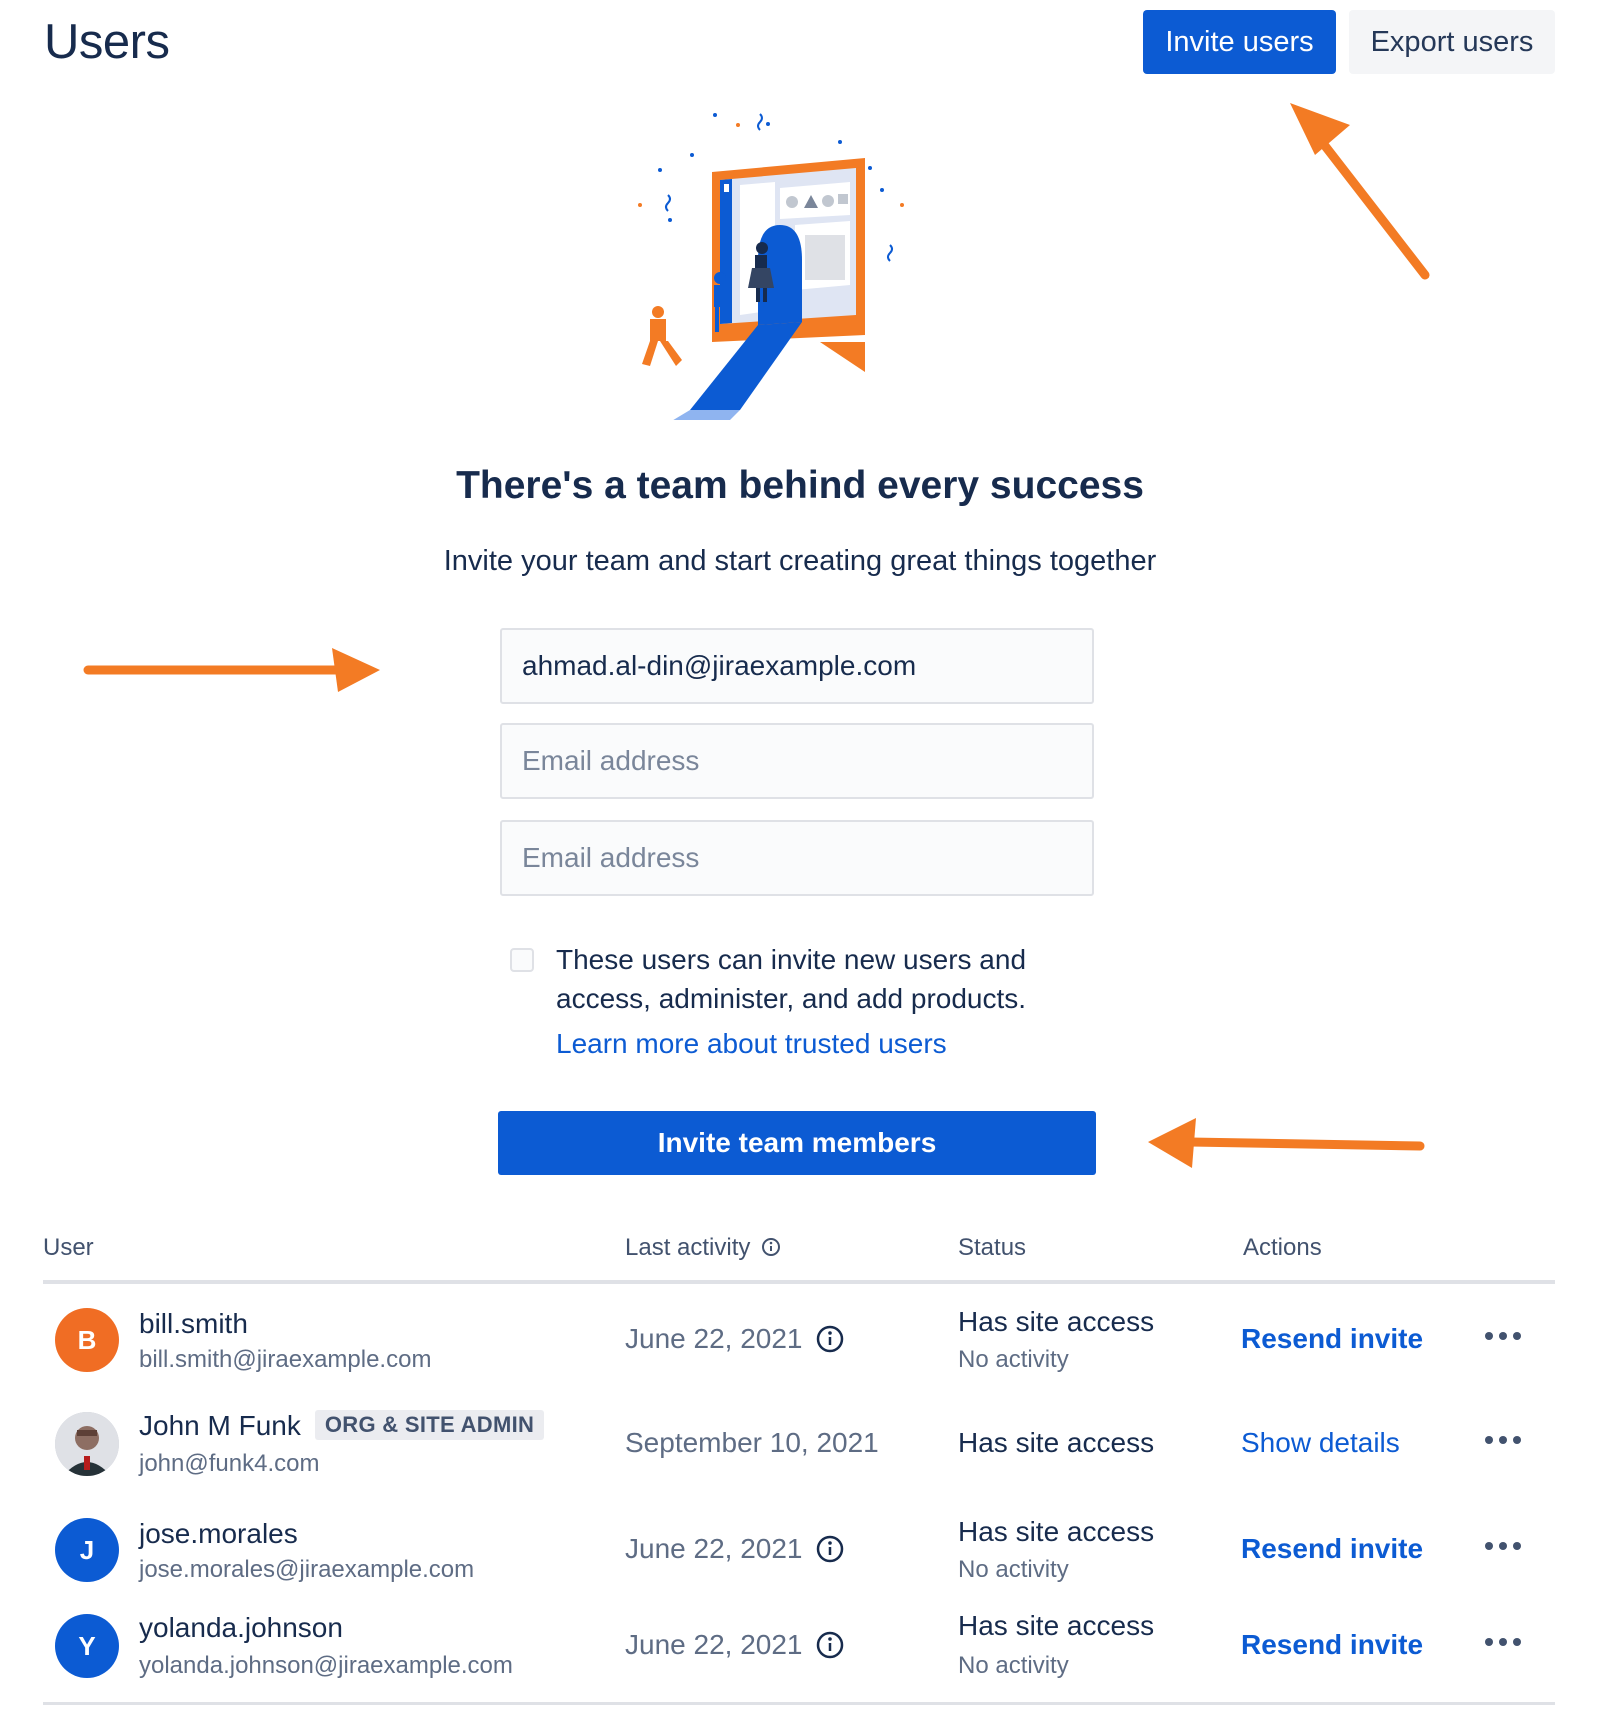 This screenshot has height=1724, width=1618. Describe the element at coordinates (193, 1324) in the screenshot. I see `user-name: bill.smith` at that location.